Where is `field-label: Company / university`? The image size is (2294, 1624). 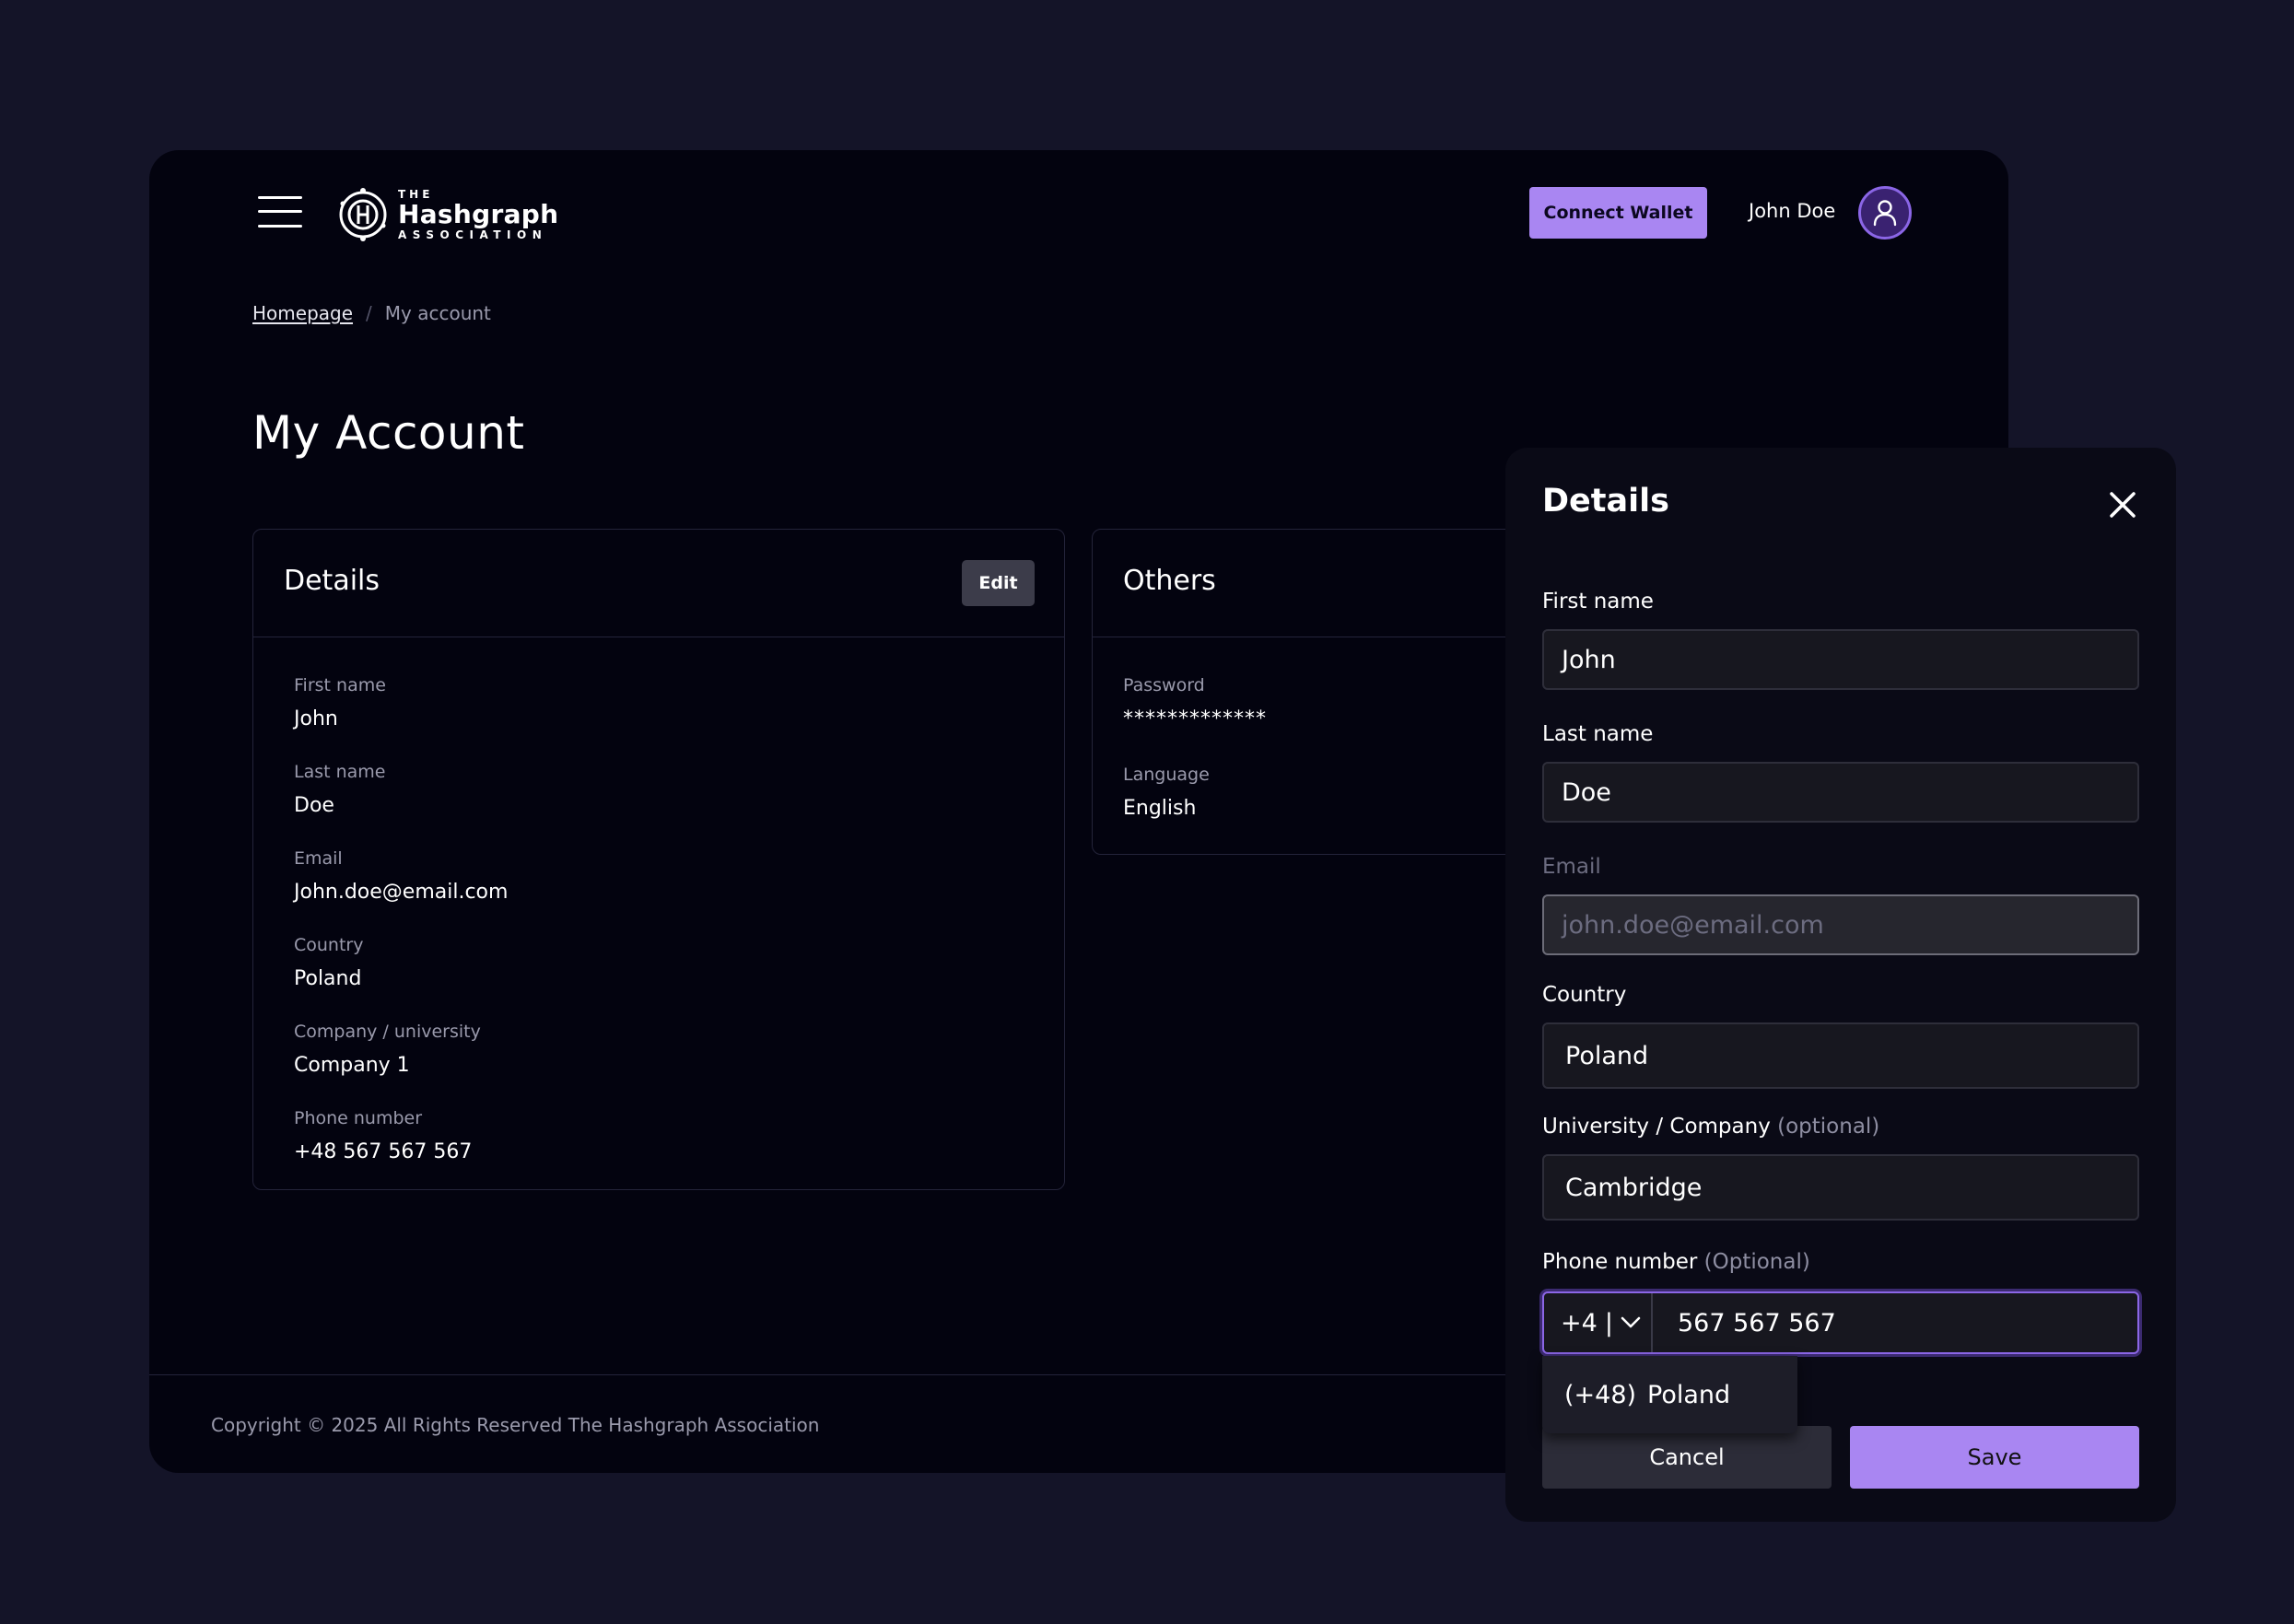
field-label: Company / university is located at coordinates (387, 1032).